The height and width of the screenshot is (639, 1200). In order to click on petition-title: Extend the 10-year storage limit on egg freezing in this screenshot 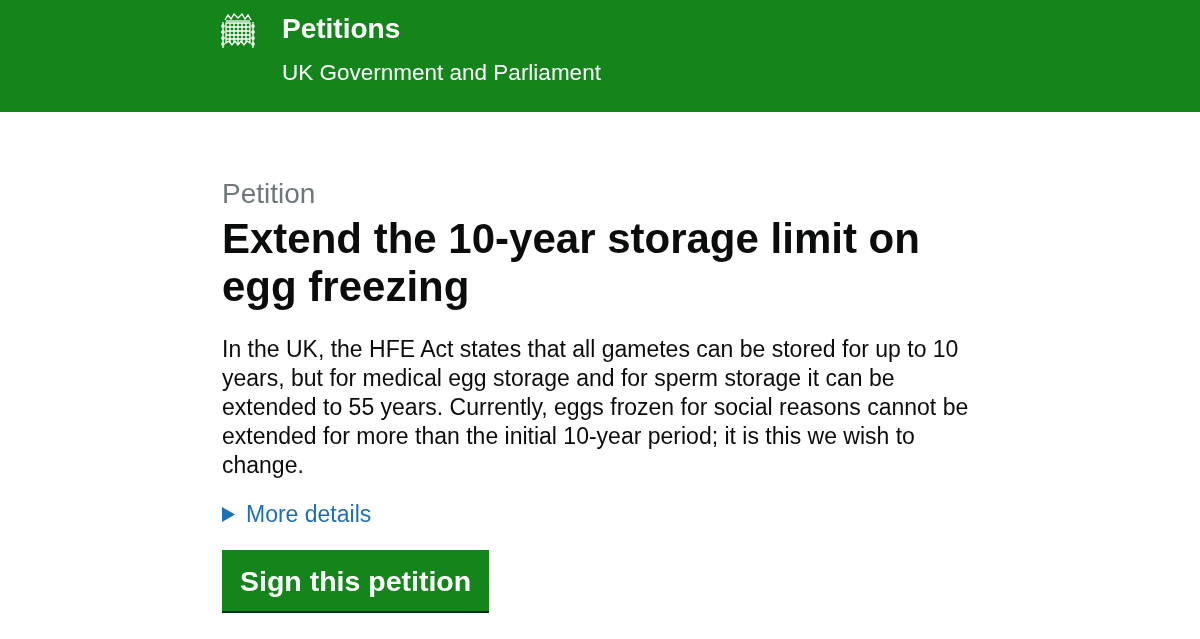, I will do `click(571, 263)`.